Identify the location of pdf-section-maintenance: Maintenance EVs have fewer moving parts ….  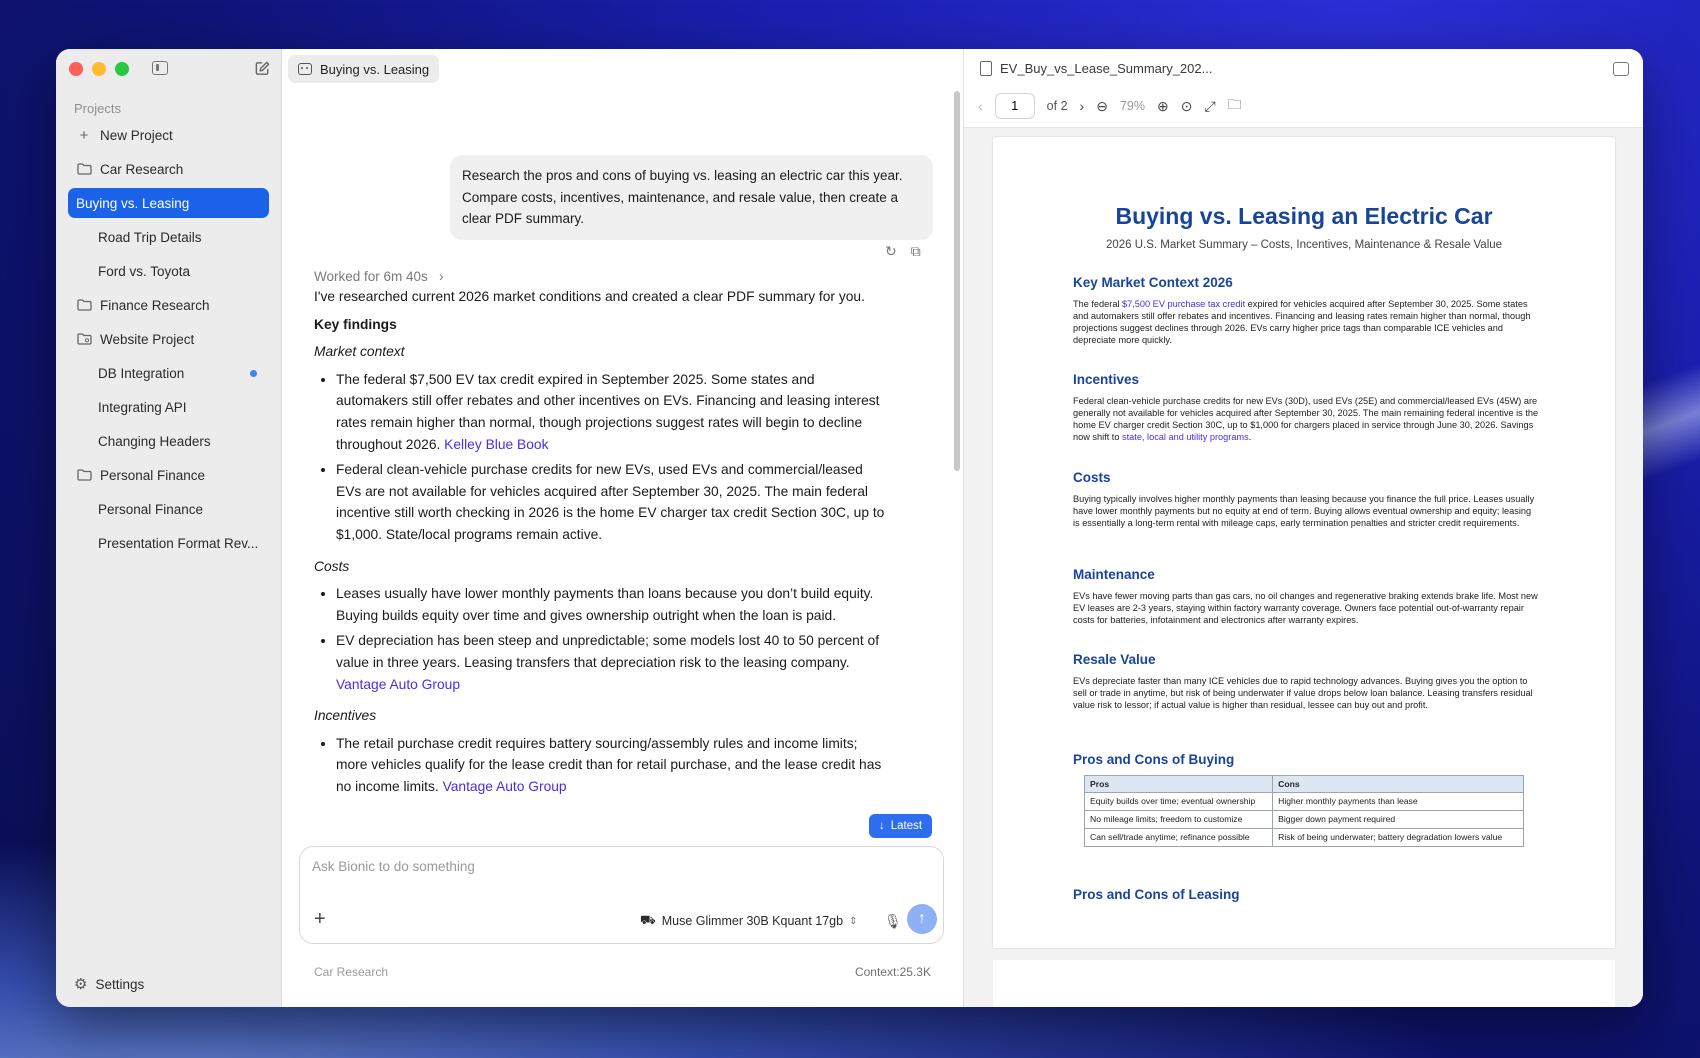
(1306, 596).